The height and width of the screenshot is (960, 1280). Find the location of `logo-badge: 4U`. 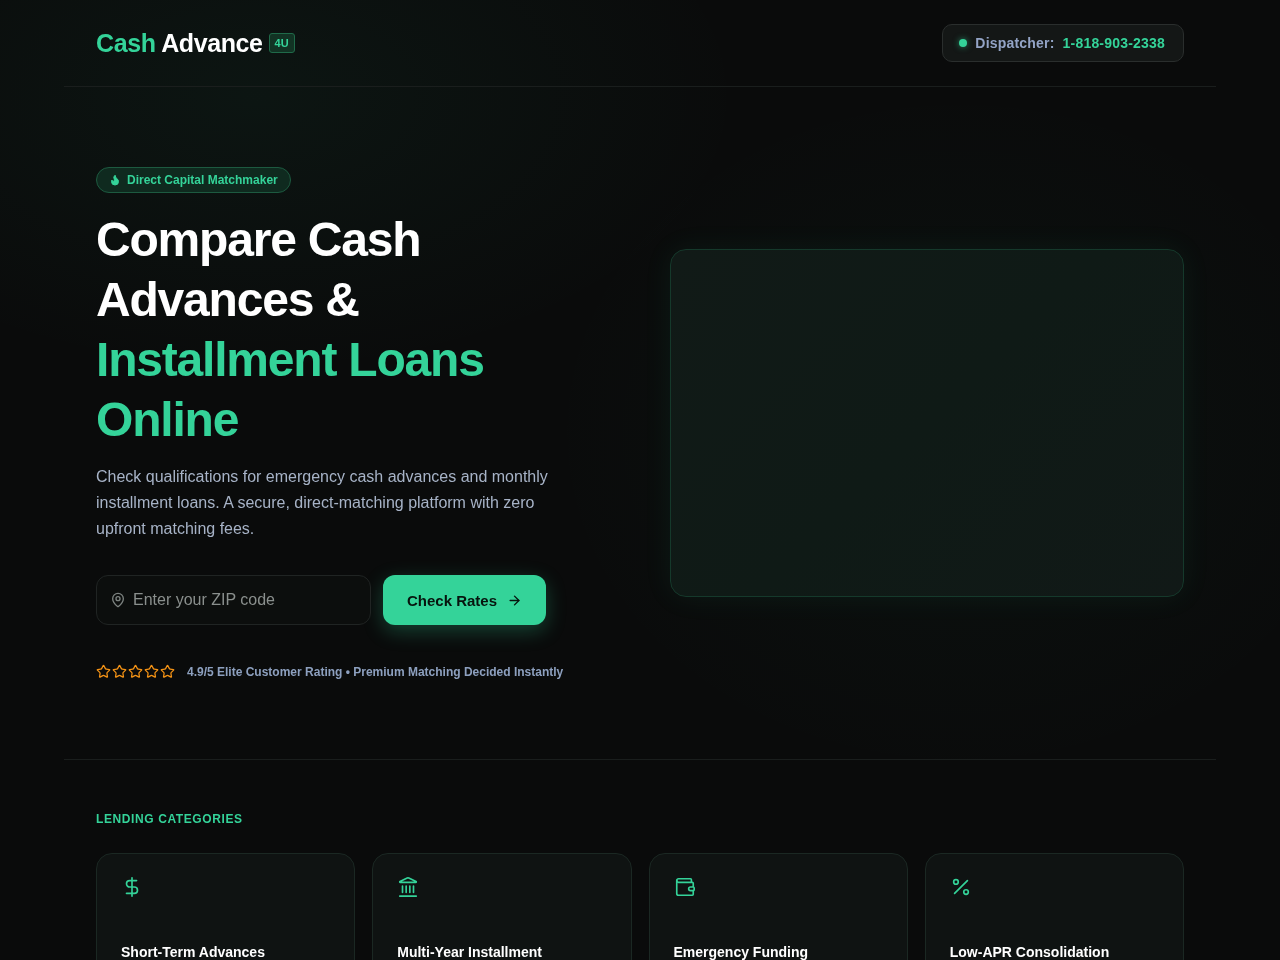

logo-badge: 4U is located at coordinates (281, 43).